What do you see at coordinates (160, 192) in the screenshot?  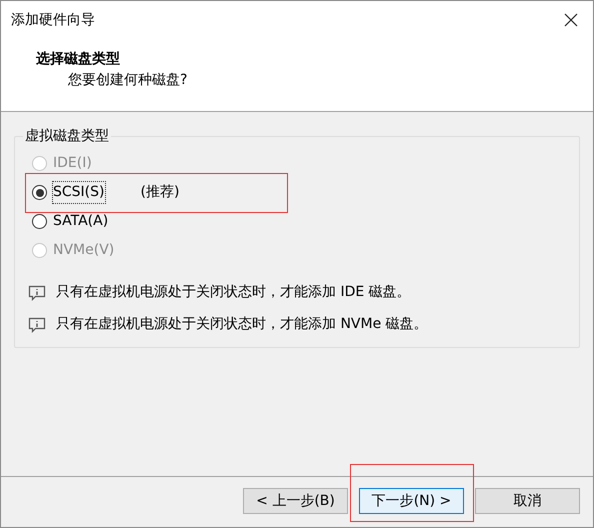 I see `recommended-note: (推荐)` at bounding box center [160, 192].